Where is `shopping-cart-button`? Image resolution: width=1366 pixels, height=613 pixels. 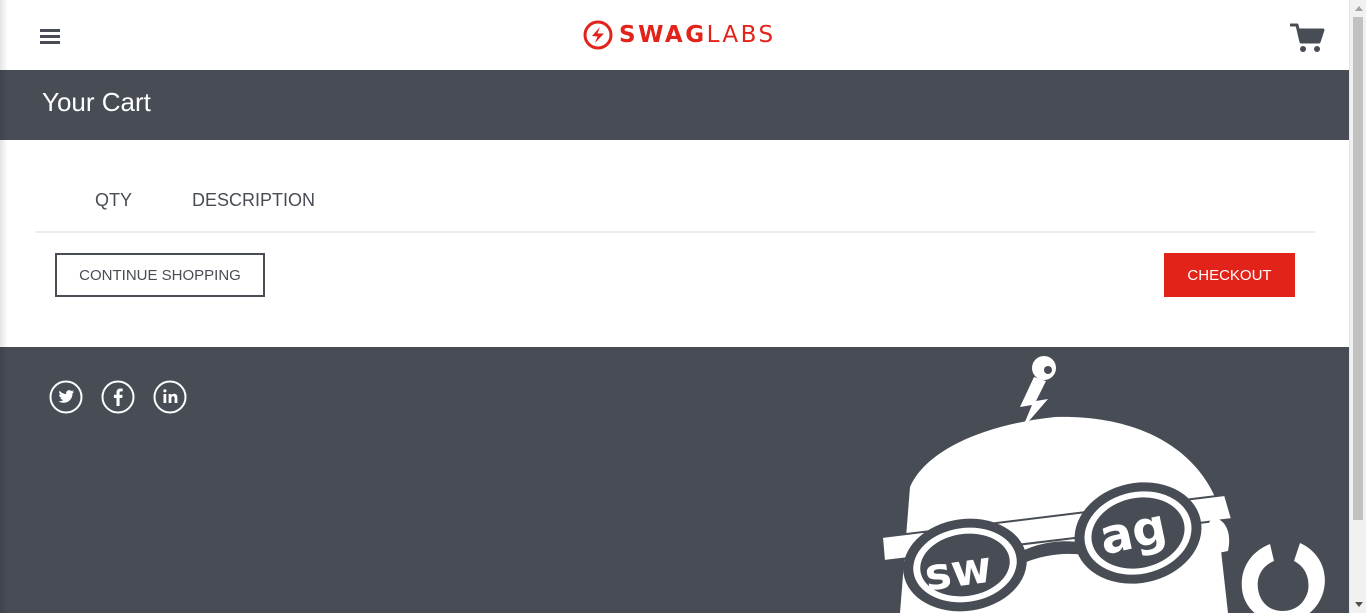
shopping-cart-button is located at coordinates (1307, 38).